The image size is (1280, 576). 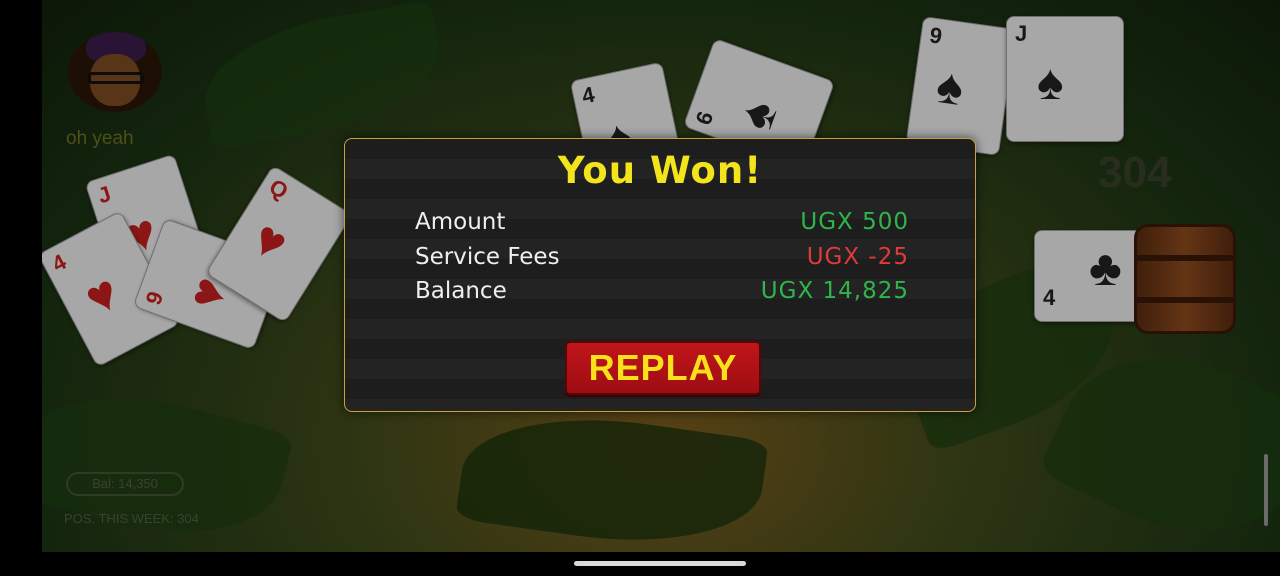 What do you see at coordinates (662, 225) in the screenshot?
I see `amount-row: Amount UGX 500` at bounding box center [662, 225].